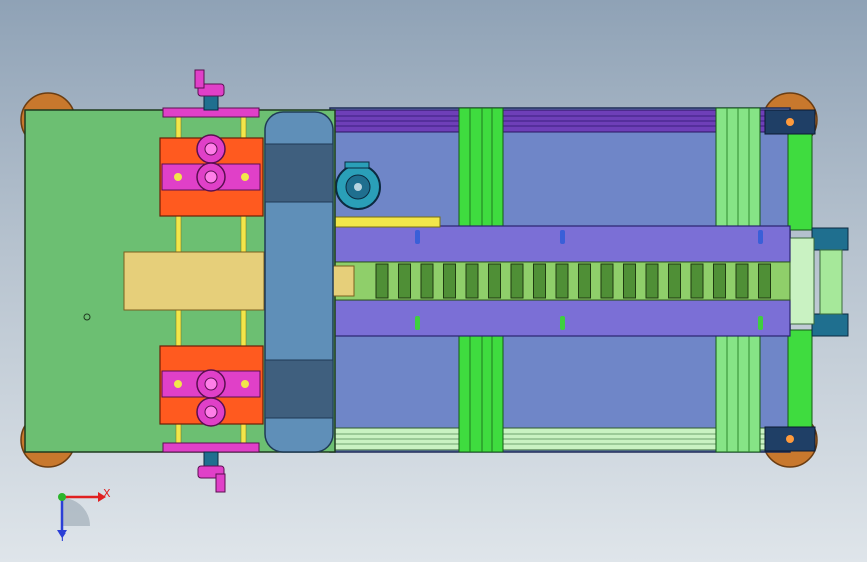 Image resolution: width=867 pixels, height=562 pixels. I want to click on yellow-strip, so click(387, 222).